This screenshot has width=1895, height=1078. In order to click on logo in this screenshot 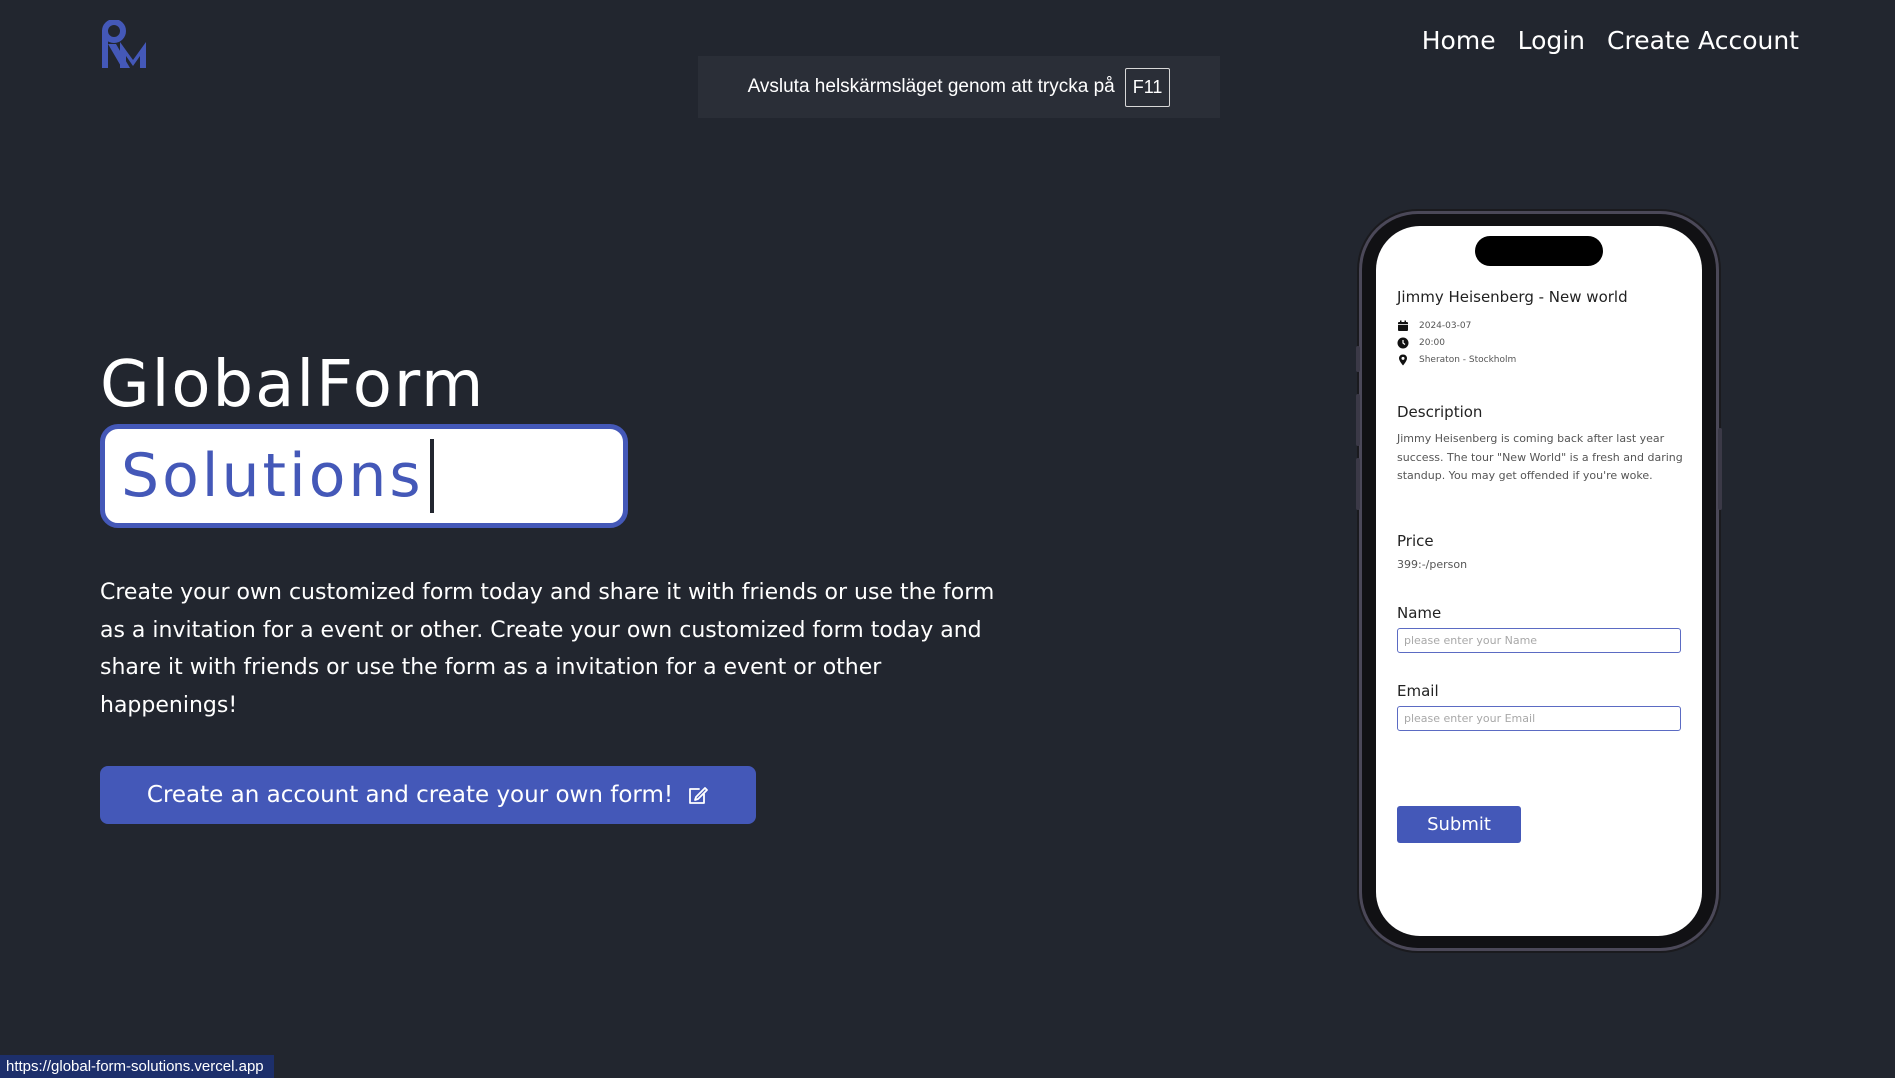, I will do `click(123, 44)`.